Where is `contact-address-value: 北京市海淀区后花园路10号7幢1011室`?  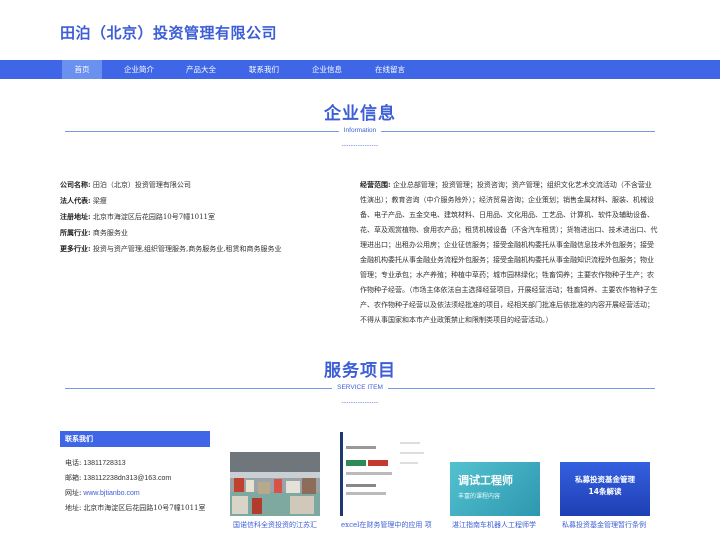
contact-address-value: 北京市海淀区后花园路10号7幢1011室 is located at coordinates (144, 508).